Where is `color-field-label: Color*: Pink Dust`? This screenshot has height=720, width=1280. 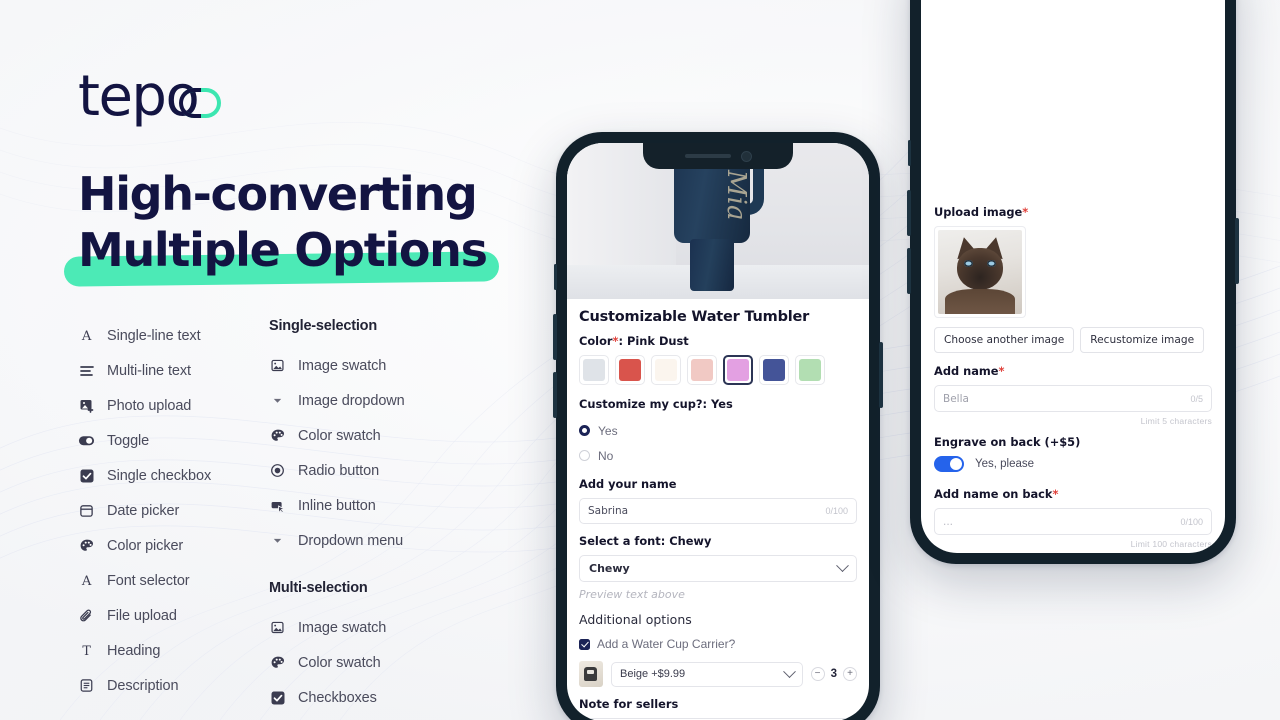
color-field-label: Color*: Pink Dust is located at coordinates (634, 341).